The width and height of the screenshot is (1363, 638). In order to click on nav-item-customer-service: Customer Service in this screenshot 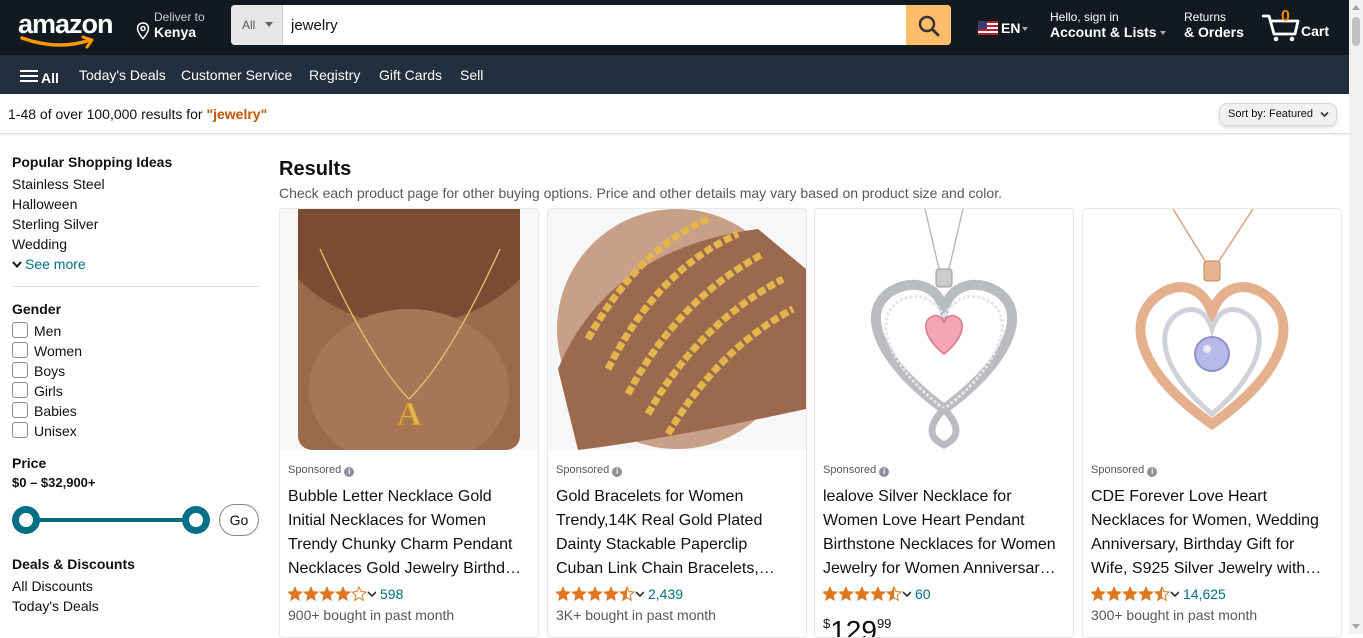, I will do `click(236, 75)`.